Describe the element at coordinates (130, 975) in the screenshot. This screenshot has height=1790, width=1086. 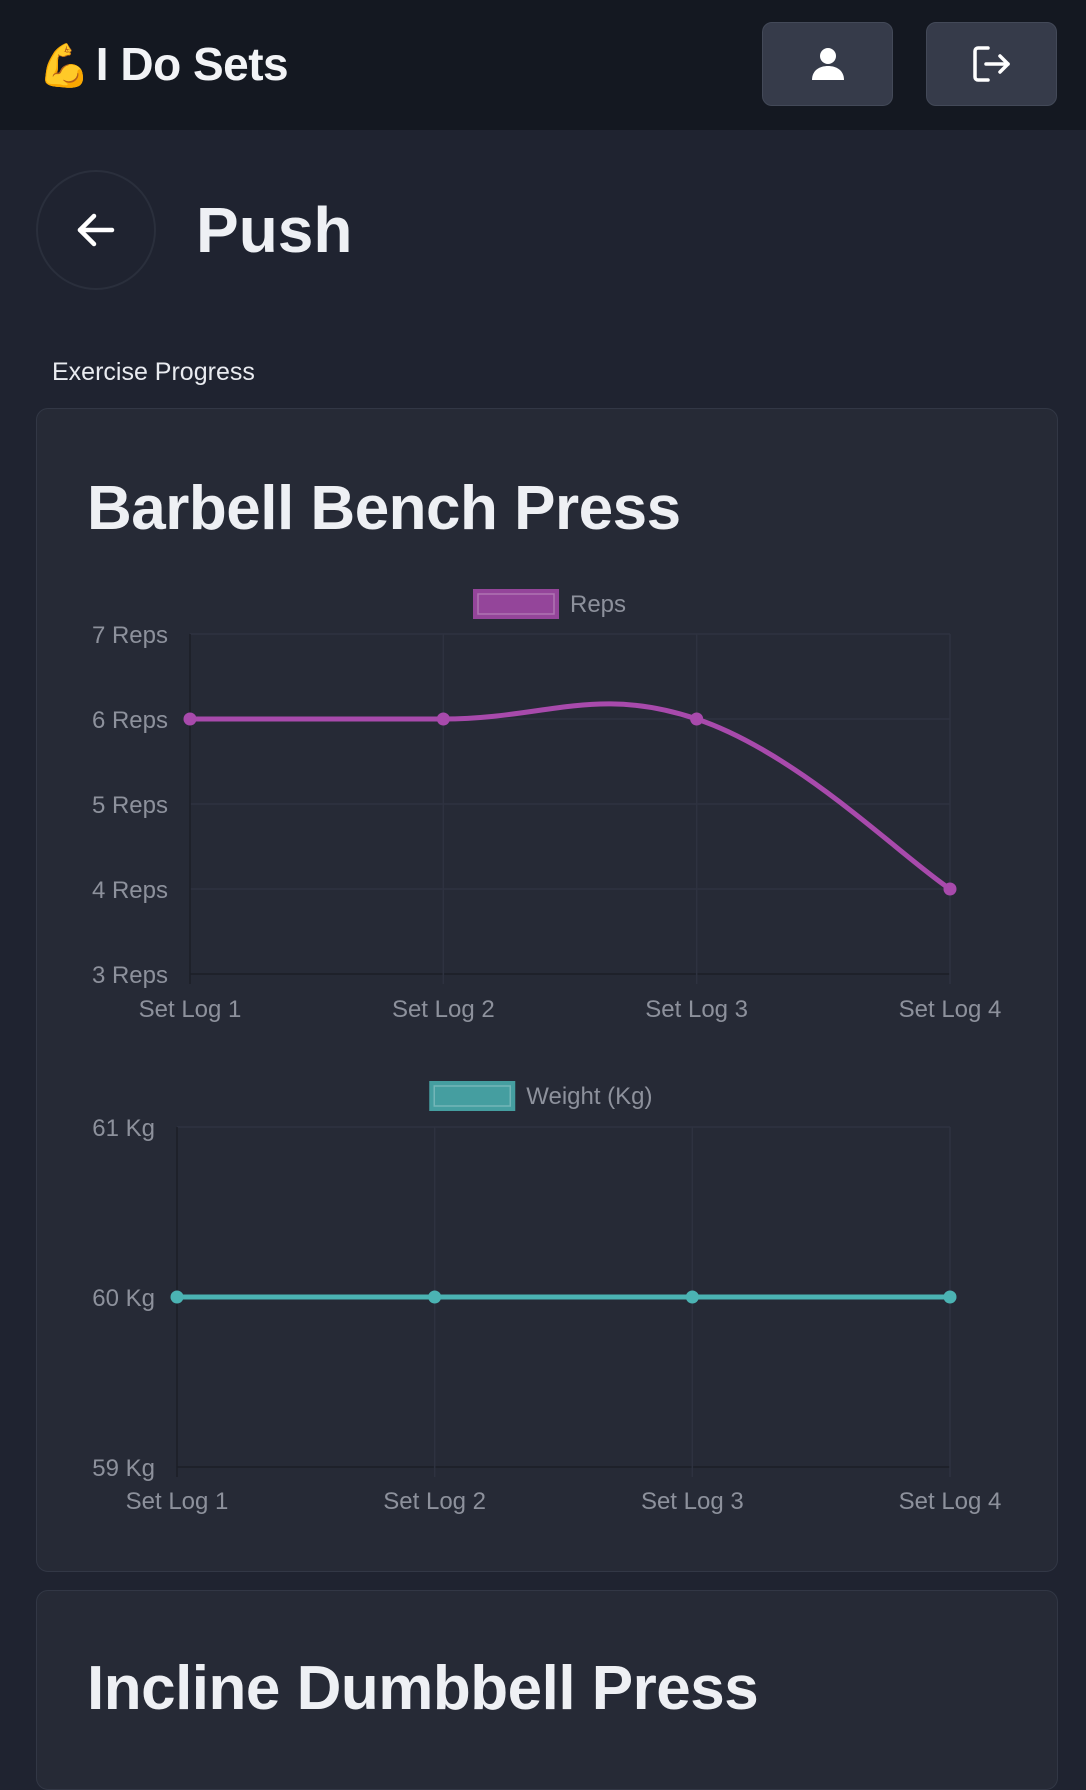
I see `reps-y-tick-label: 3 Reps` at that location.